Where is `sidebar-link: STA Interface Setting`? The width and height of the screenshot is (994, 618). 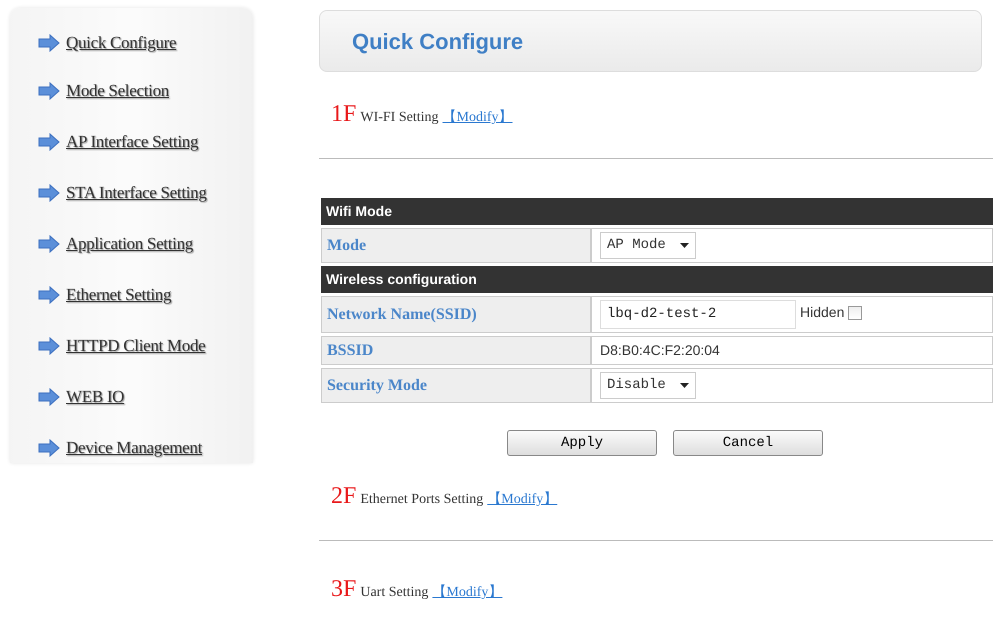 sidebar-link: STA Interface Setting is located at coordinates (136, 193).